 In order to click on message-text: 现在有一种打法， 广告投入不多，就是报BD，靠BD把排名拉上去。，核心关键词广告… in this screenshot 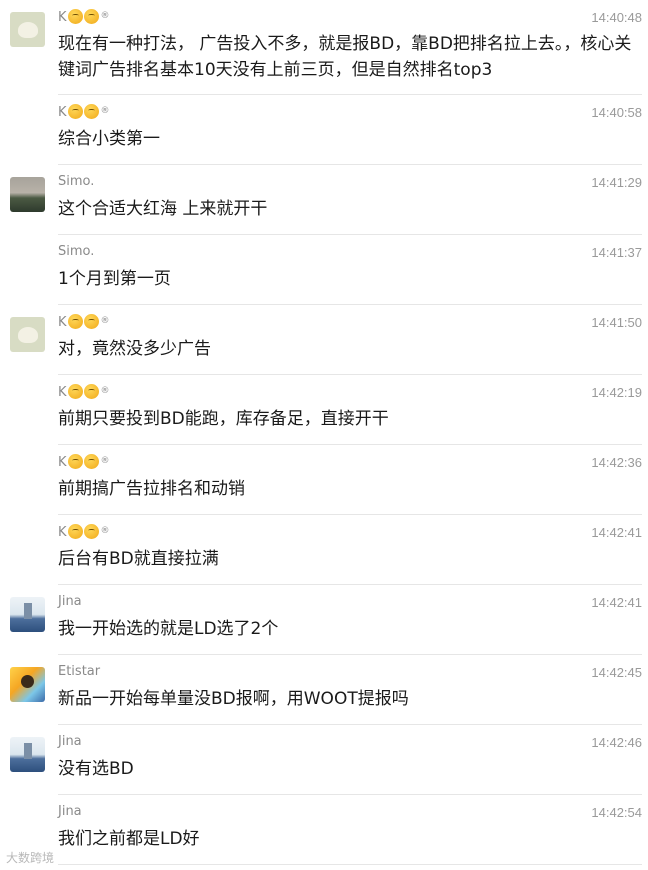, I will do `click(345, 57)`.